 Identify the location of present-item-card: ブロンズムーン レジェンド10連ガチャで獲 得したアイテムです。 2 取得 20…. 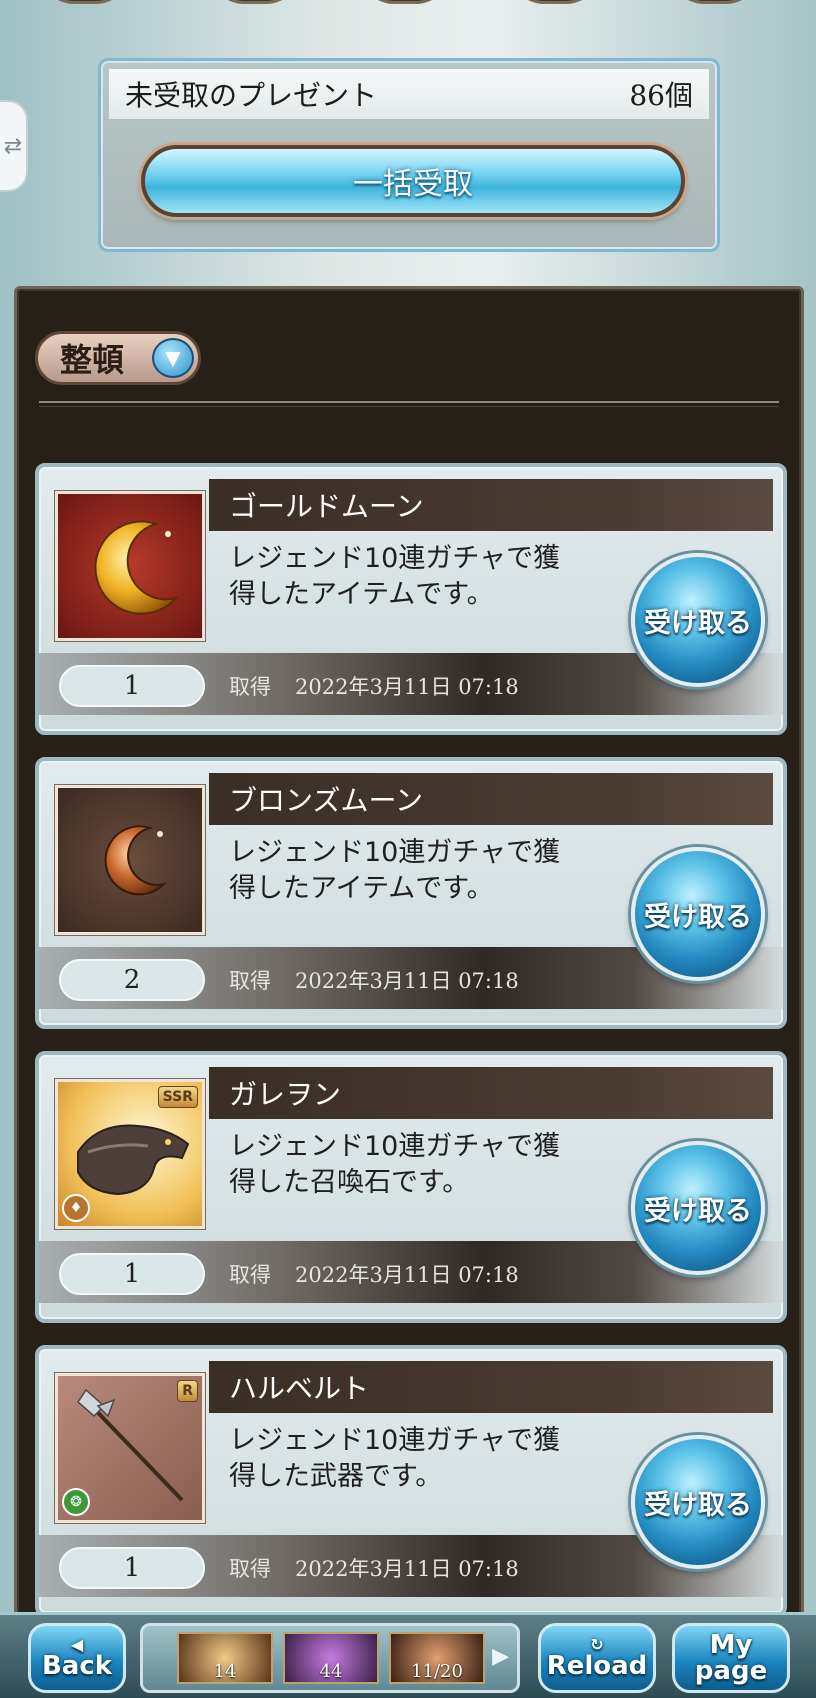
(411, 893).